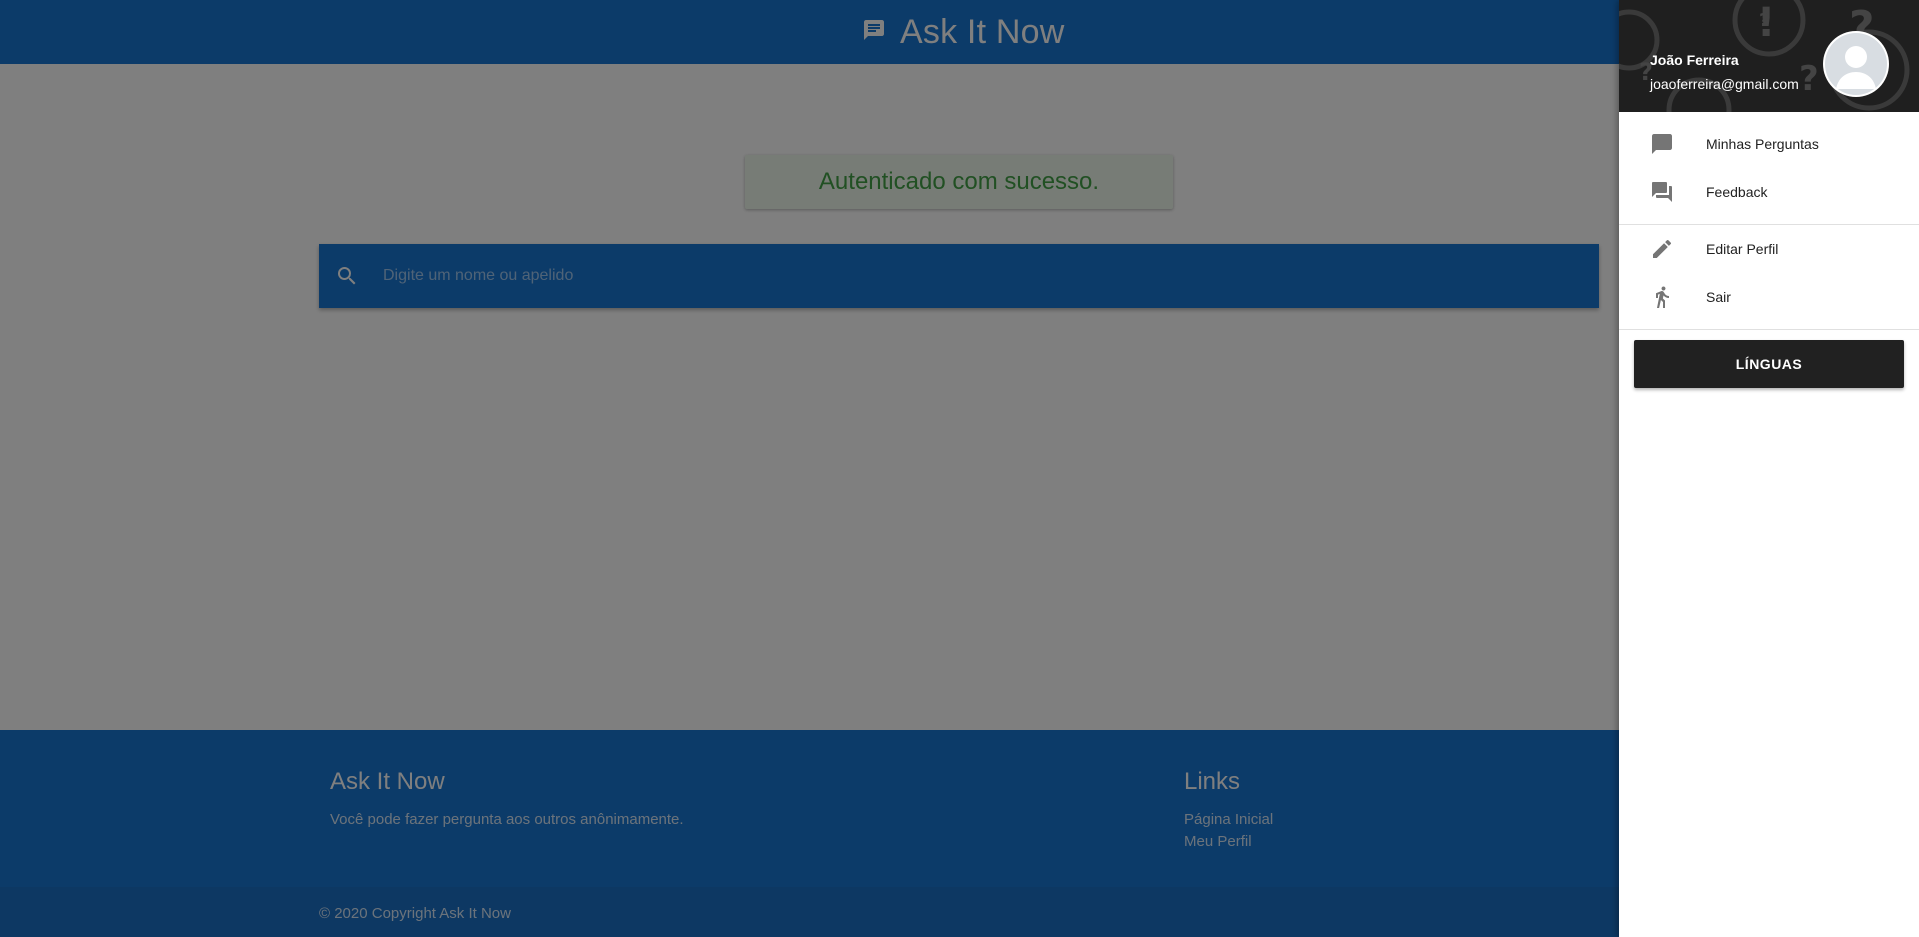  What do you see at coordinates (1742, 249) in the screenshot?
I see `menu-label: Editar Perfil` at bounding box center [1742, 249].